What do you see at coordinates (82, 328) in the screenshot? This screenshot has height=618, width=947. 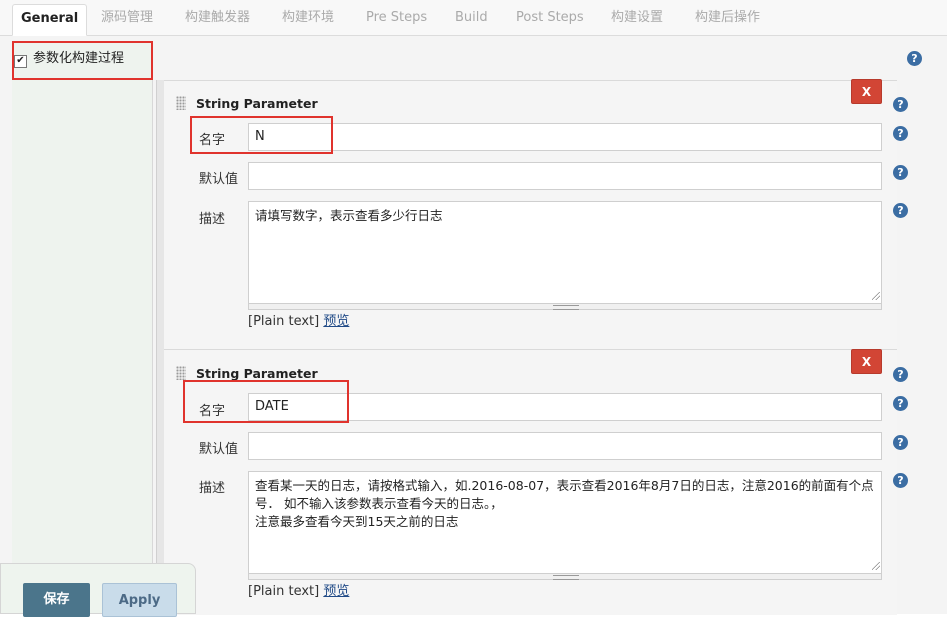 I see `left-gutter` at bounding box center [82, 328].